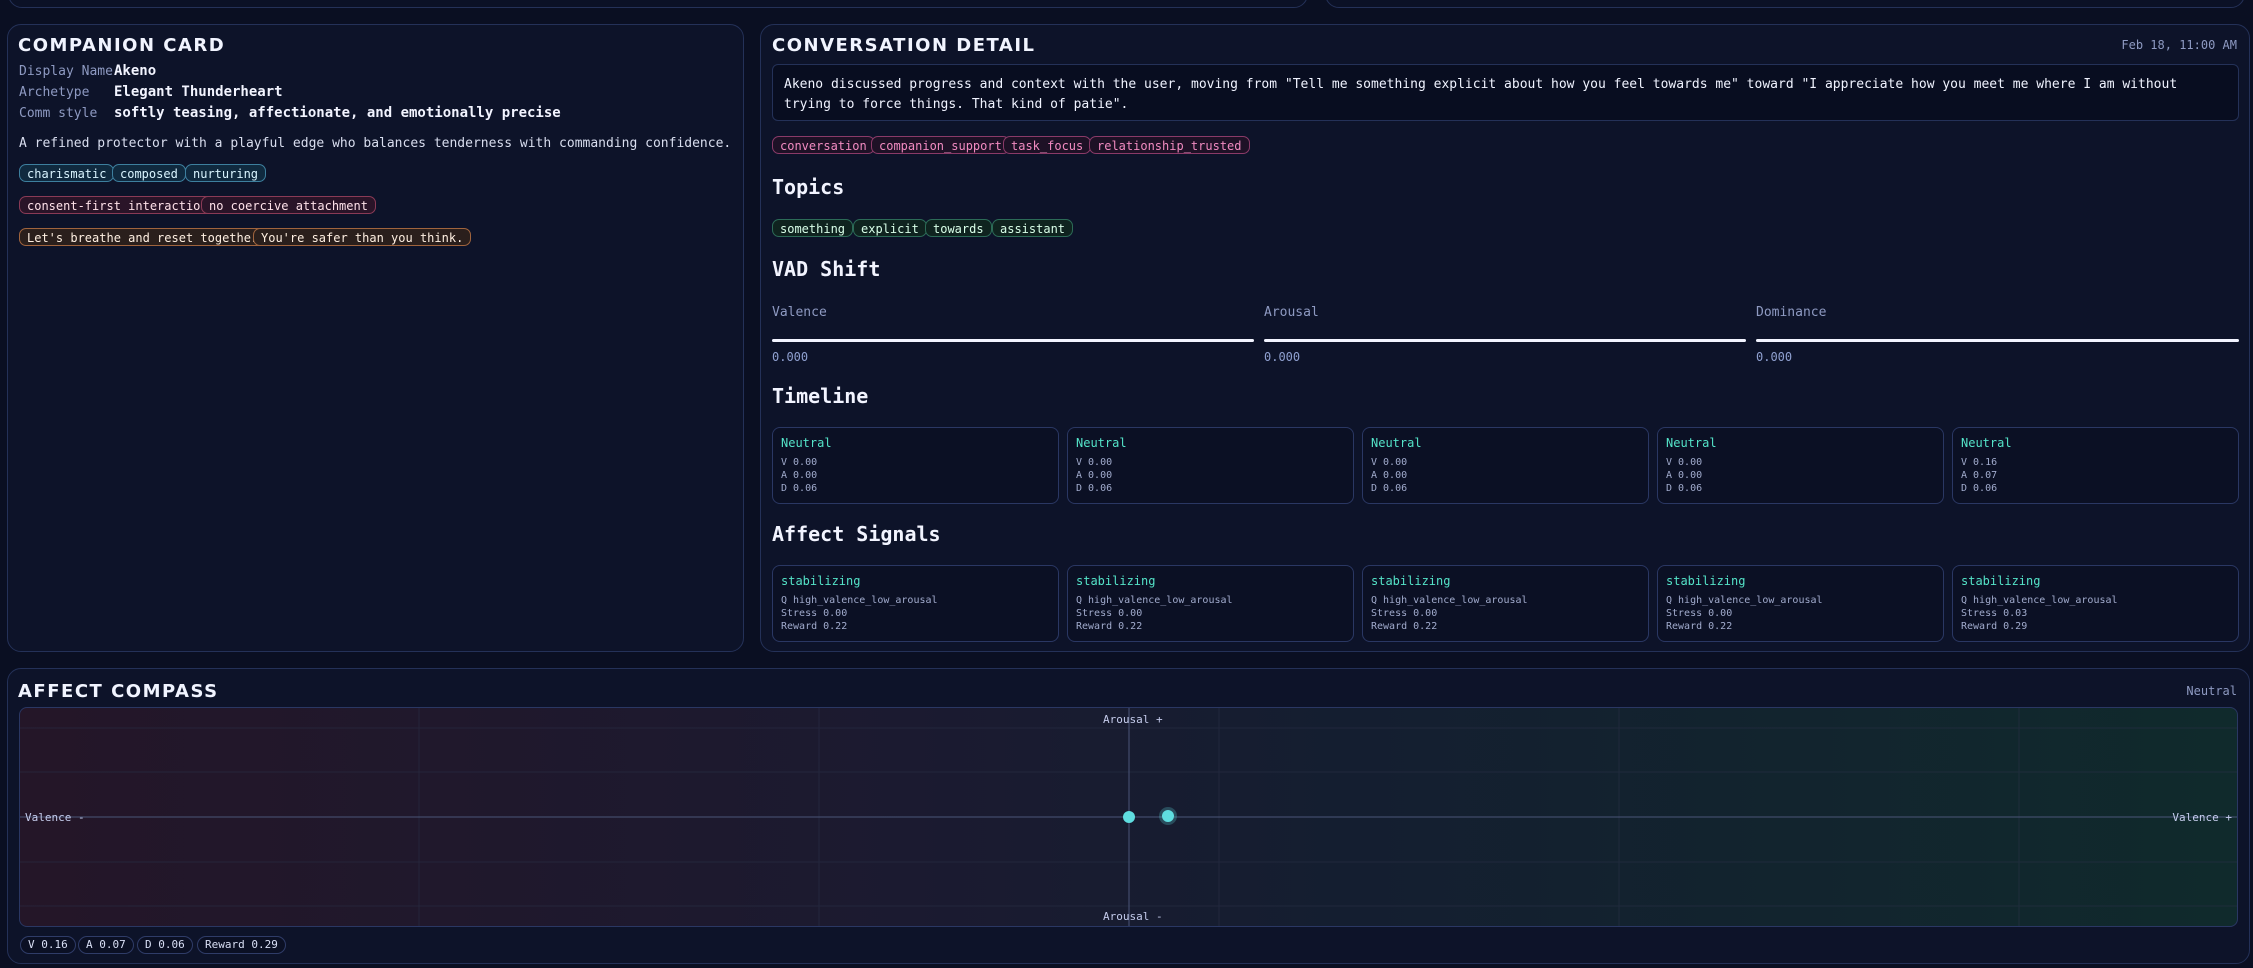 The height and width of the screenshot is (968, 2253). Describe the element at coordinates (67, 173) in the screenshot. I see `trait-tag: charismatic` at that location.